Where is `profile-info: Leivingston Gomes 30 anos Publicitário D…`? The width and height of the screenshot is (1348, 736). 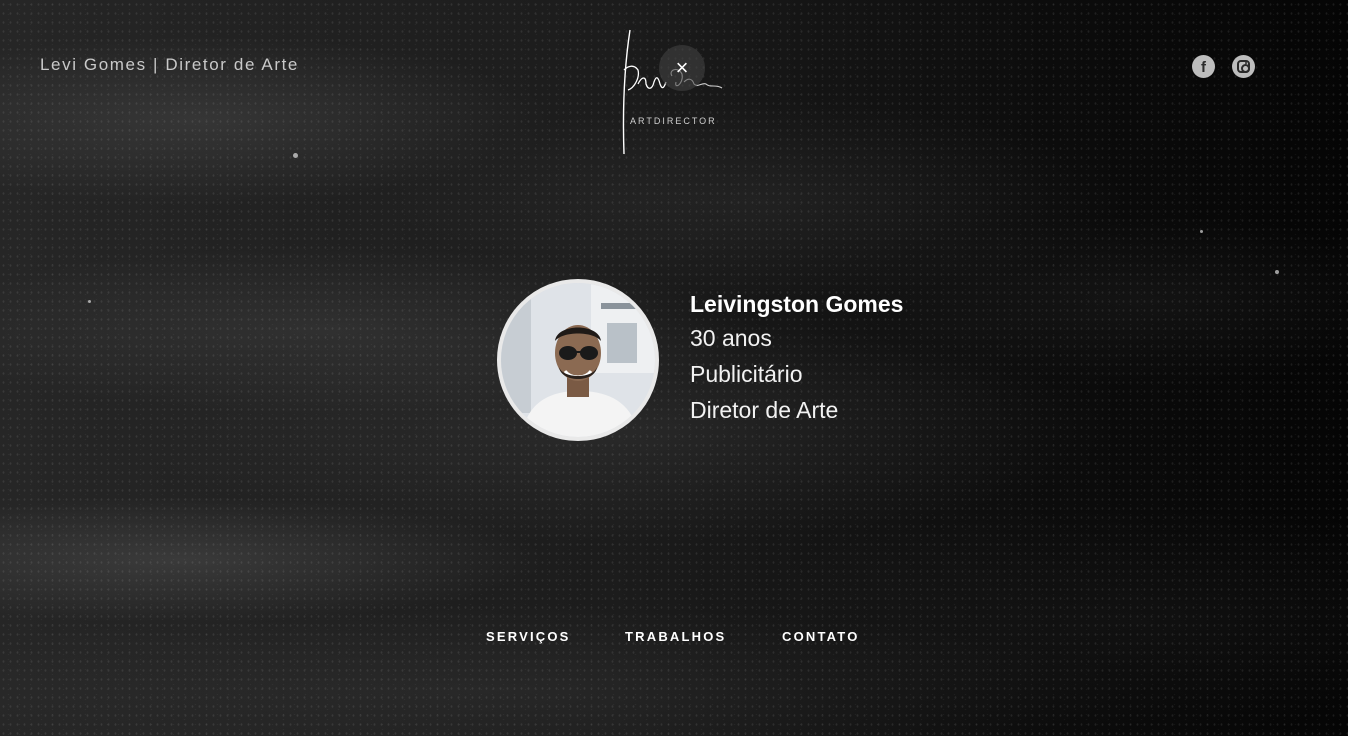
profile-info: Leivingston Gomes 30 anos Publicitário D… is located at coordinates (796, 358).